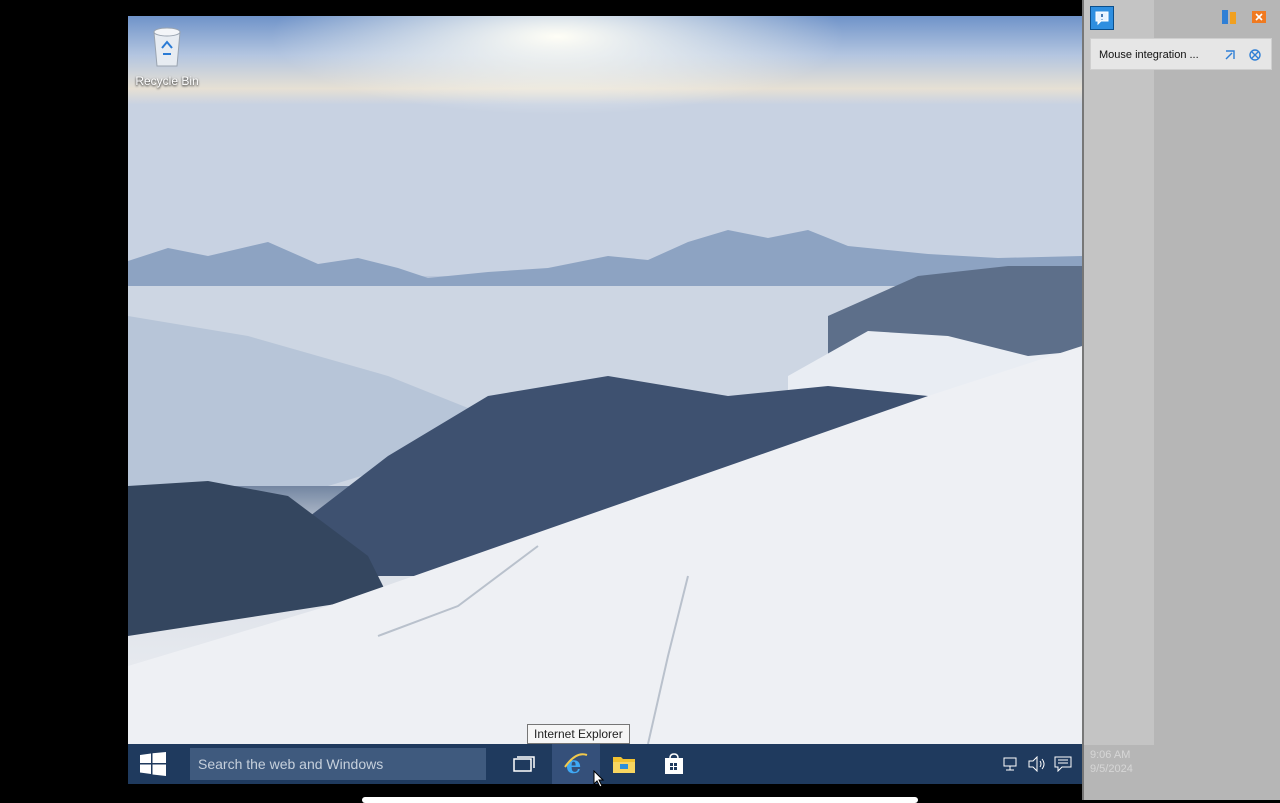 This screenshot has width=1280, height=803. What do you see at coordinates (1111, 769) in the screenshot?
I see `faded-date: 9/5/2024` at bounding box center [1111, 769].